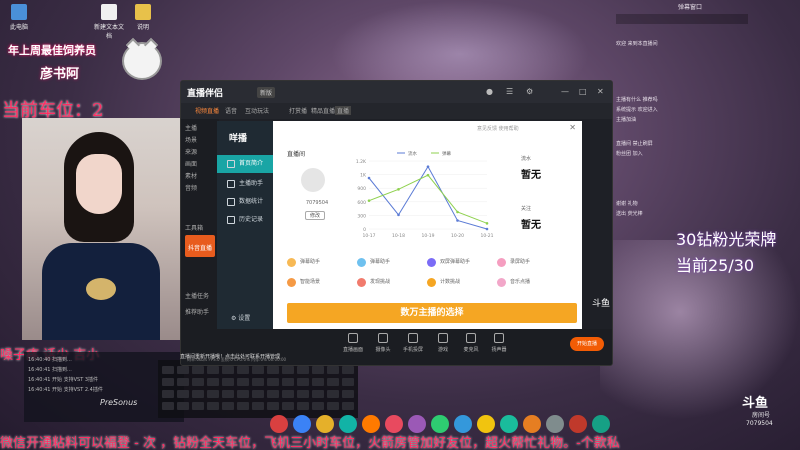  What do you see at coordinates (319, 262) in the screenshot?
I see `fn-danmu-helper: 弹幕助手` at bounding box center [319, 262].